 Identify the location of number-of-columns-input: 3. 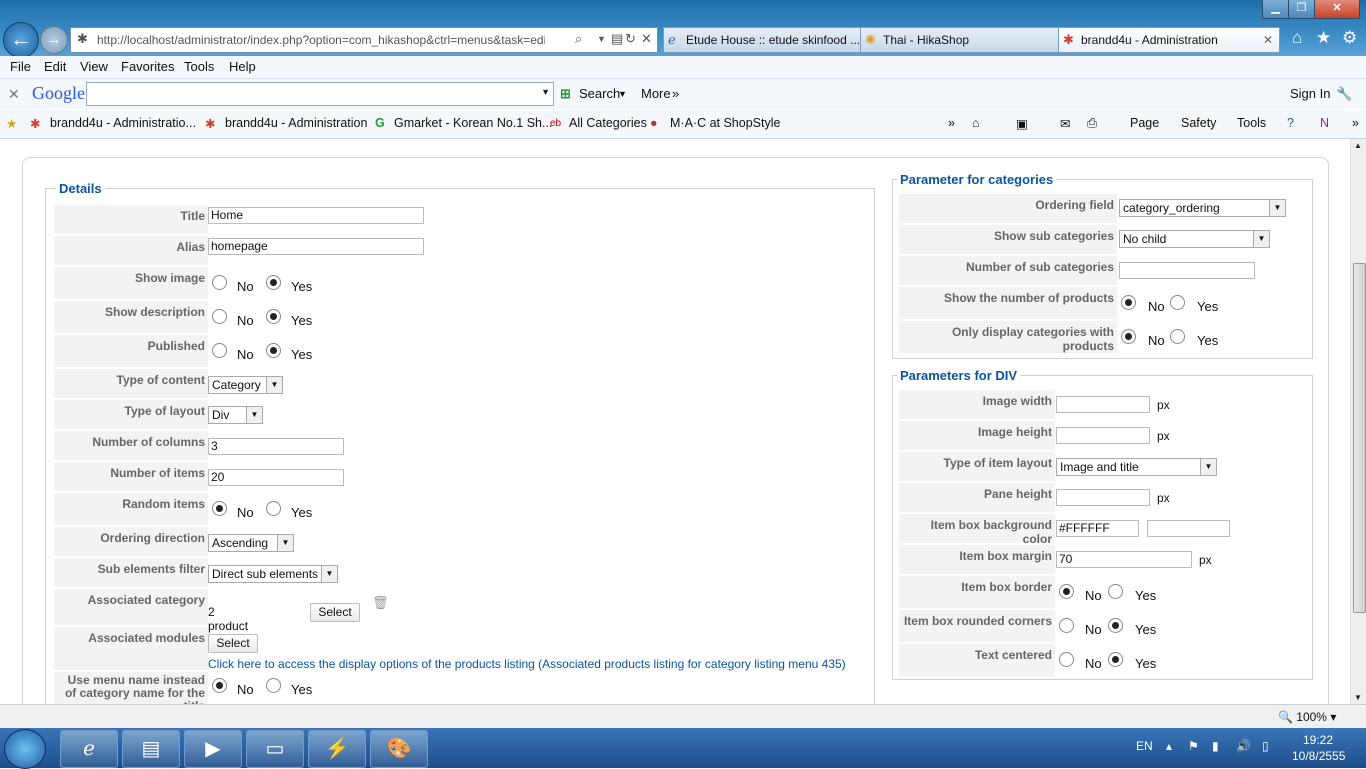
(276, 446).